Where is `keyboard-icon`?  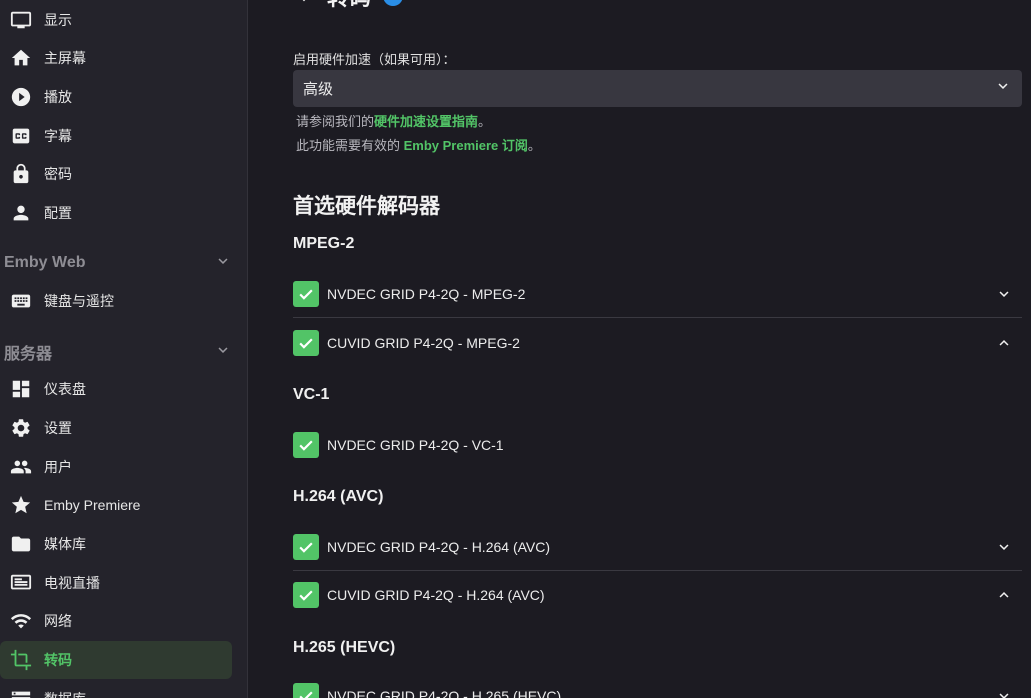
keyboard-icon is located at coordinates (21, 301).